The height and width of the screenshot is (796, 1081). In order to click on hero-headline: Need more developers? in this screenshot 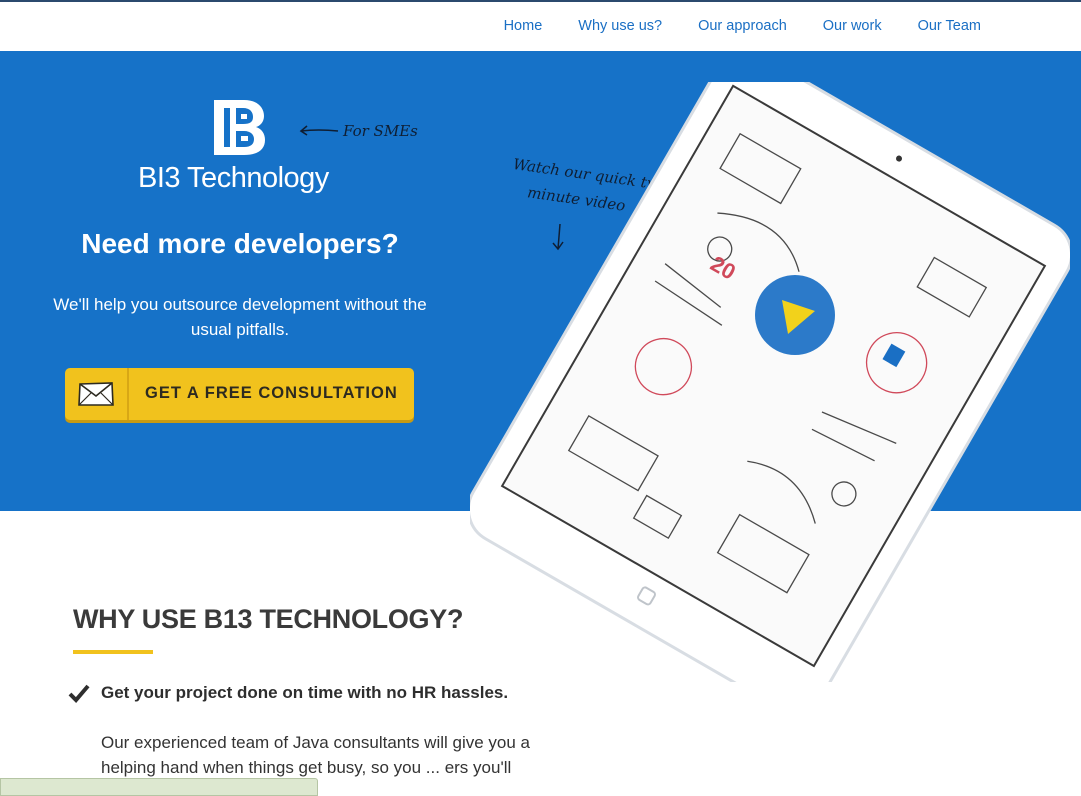, I will do `click(240, 243)`.